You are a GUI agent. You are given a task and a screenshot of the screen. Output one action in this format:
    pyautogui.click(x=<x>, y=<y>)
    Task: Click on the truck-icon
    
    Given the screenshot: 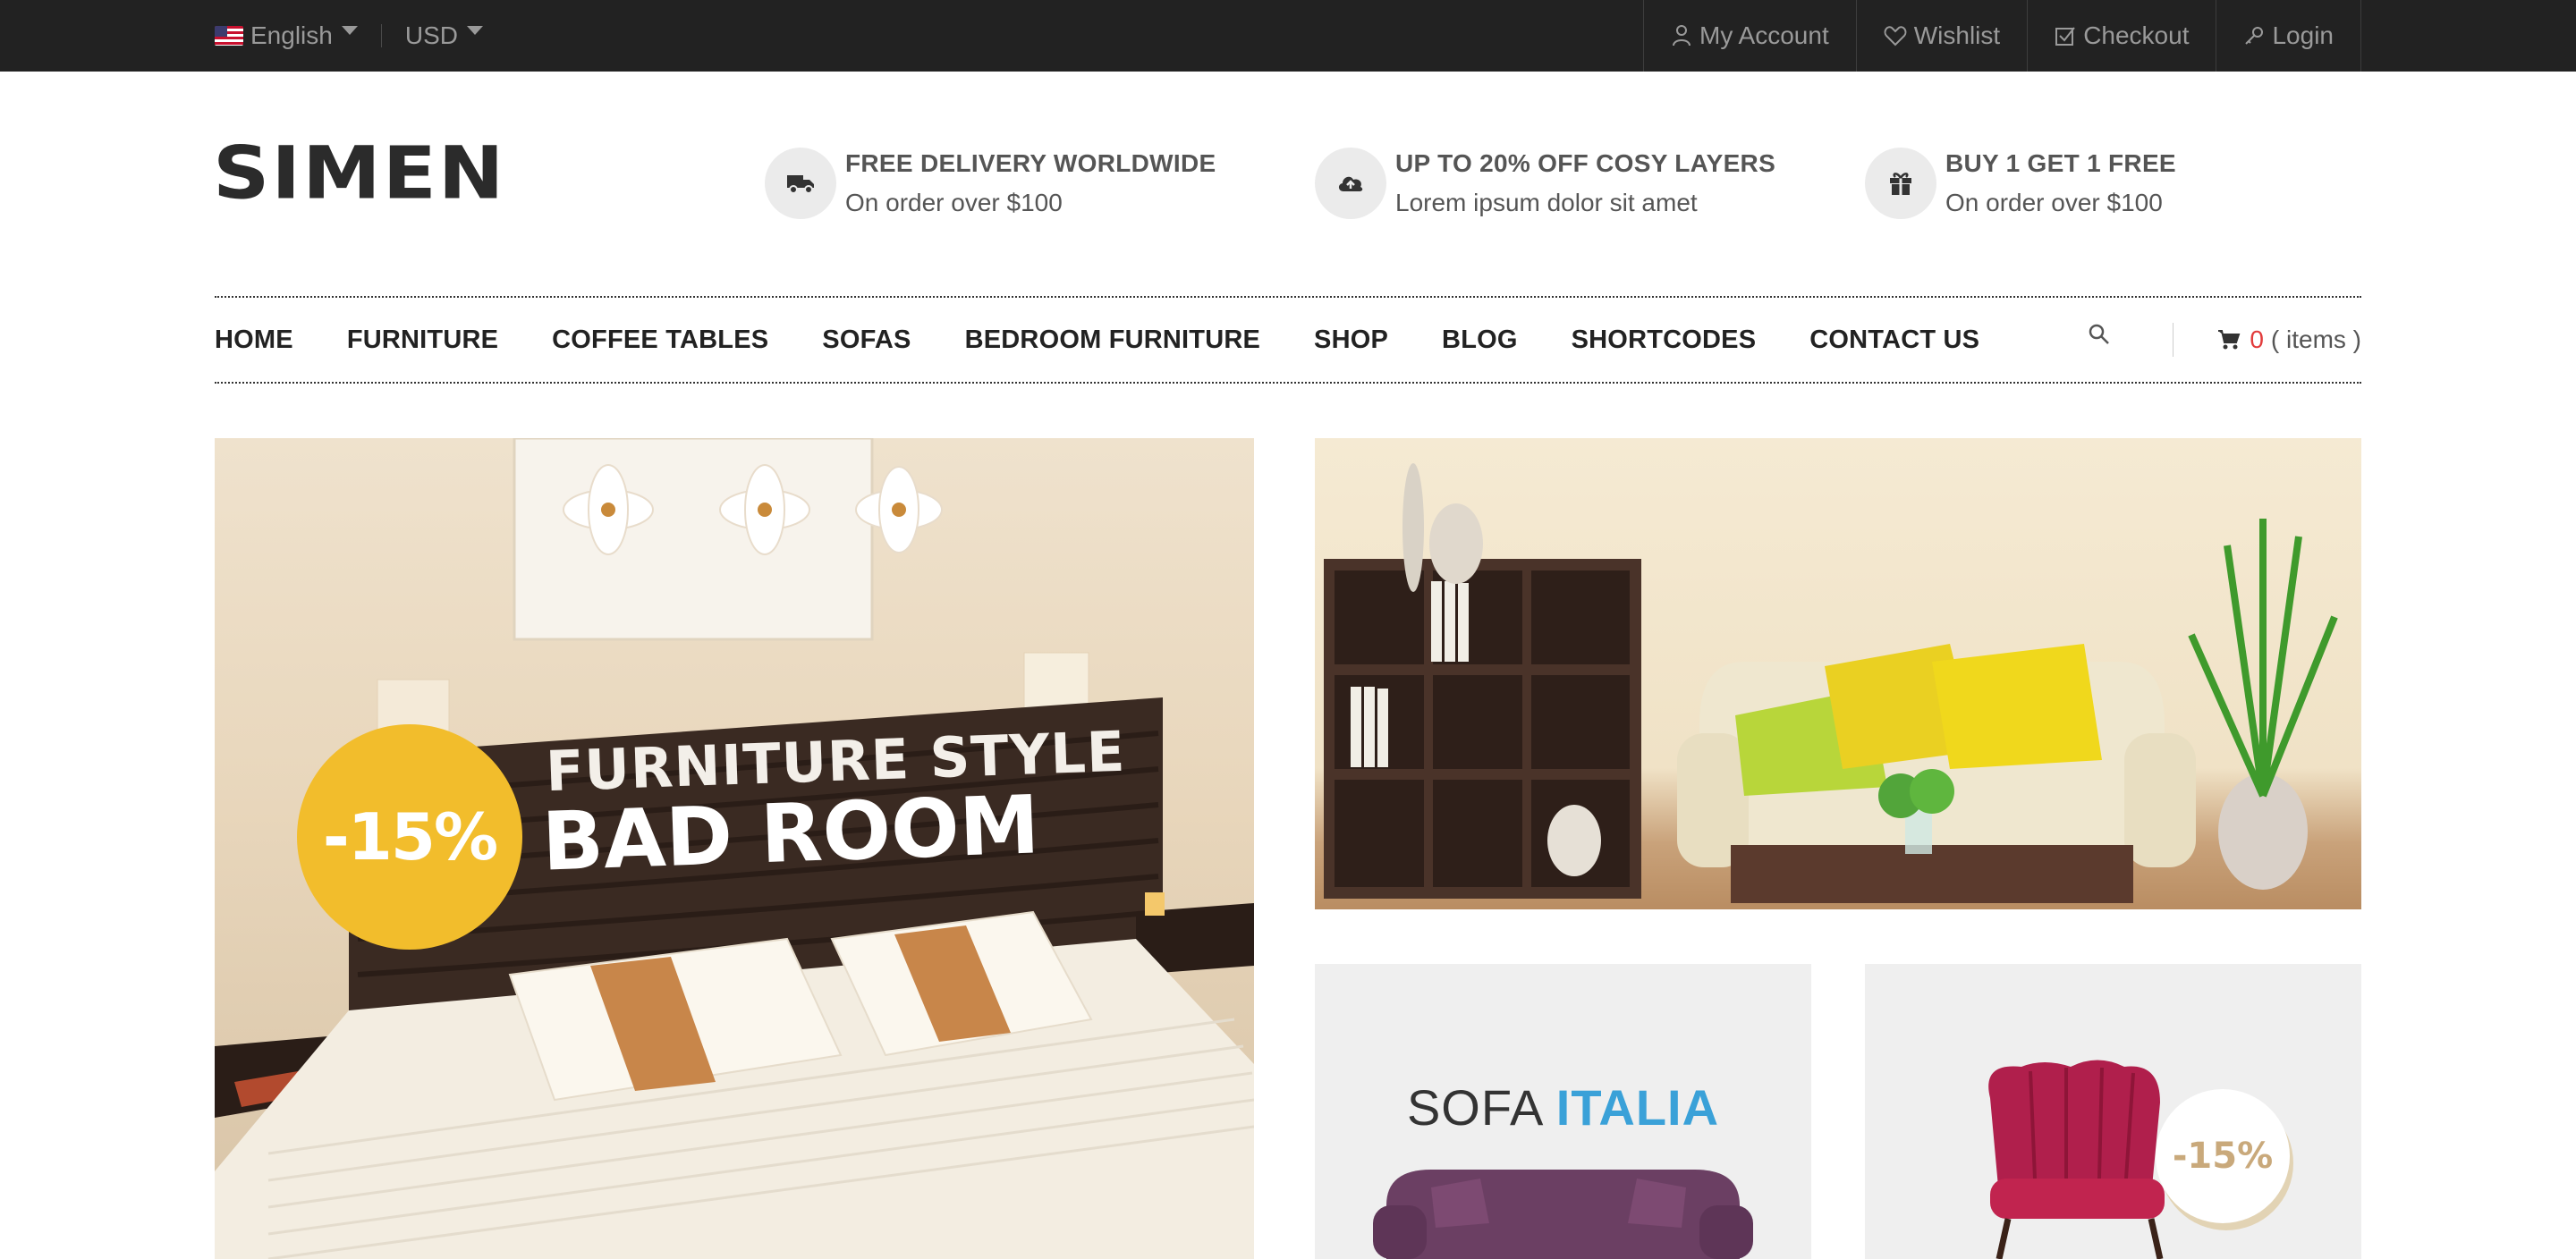 What is the action you would take?
    pyautogui.click(x=800, y=183)
    